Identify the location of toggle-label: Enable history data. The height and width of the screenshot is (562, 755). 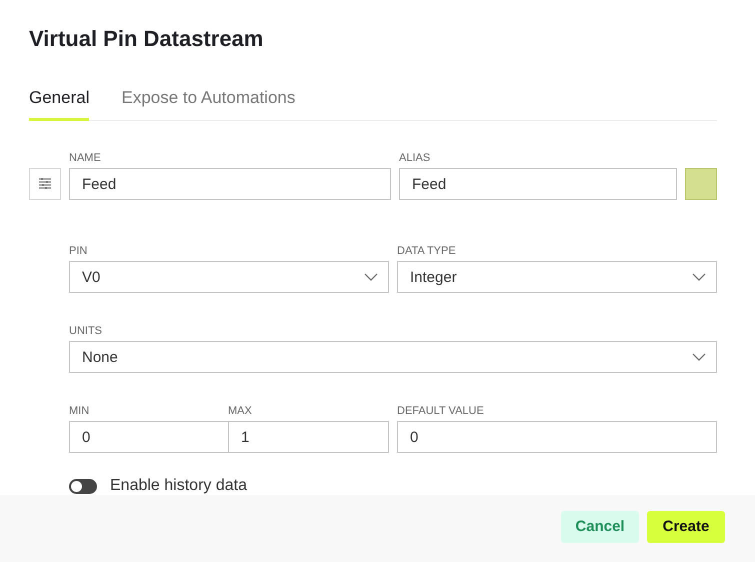
(178, 486).